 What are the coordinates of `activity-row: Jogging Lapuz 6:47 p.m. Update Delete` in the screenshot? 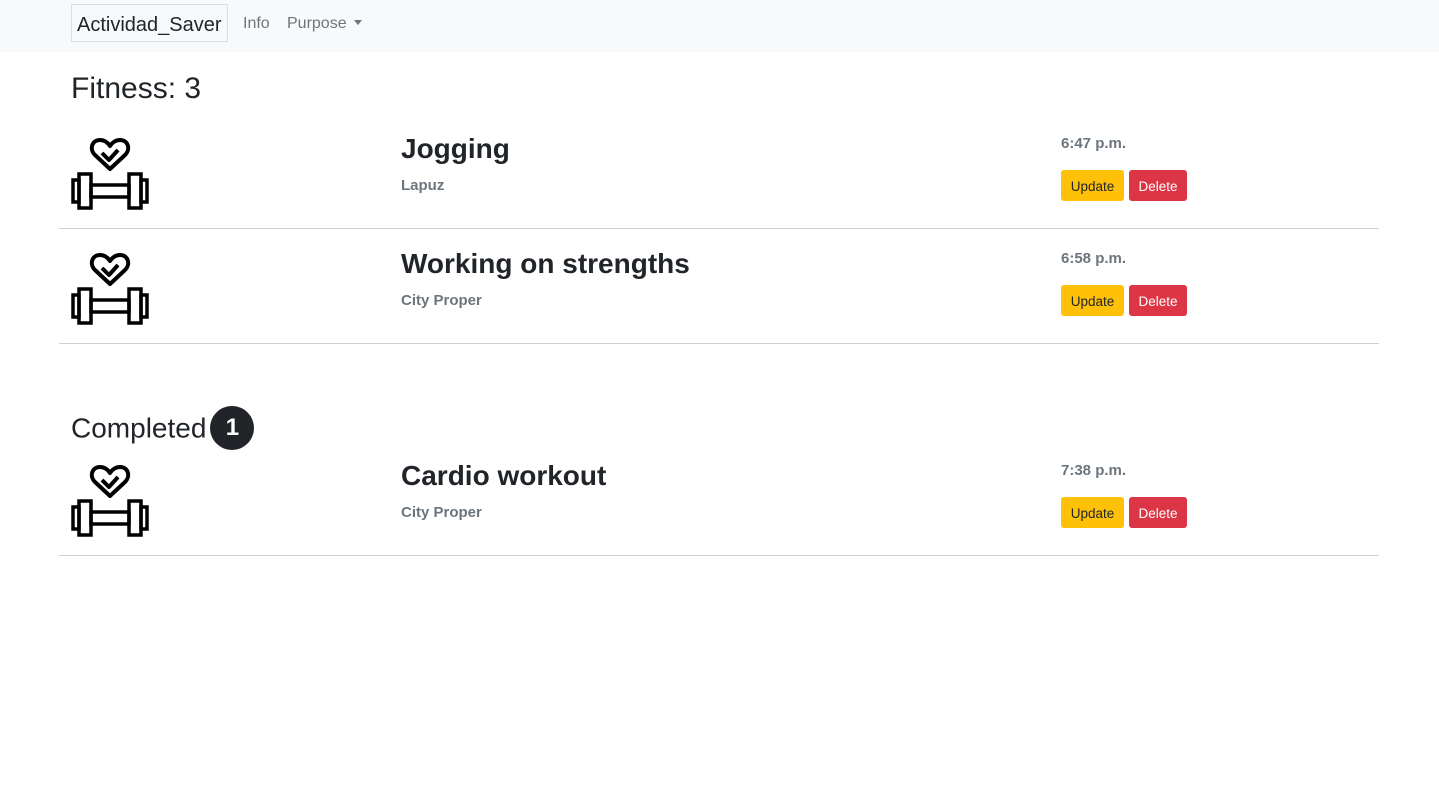 It's located at (719, 171).